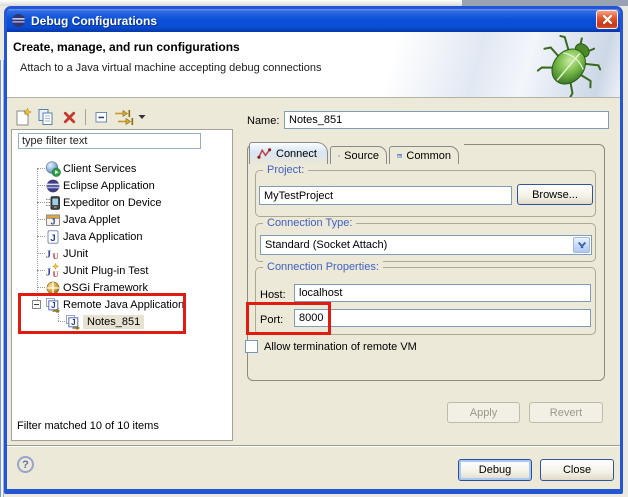  I want to click on junit-plugin-icon: J U, so click(53, 270).